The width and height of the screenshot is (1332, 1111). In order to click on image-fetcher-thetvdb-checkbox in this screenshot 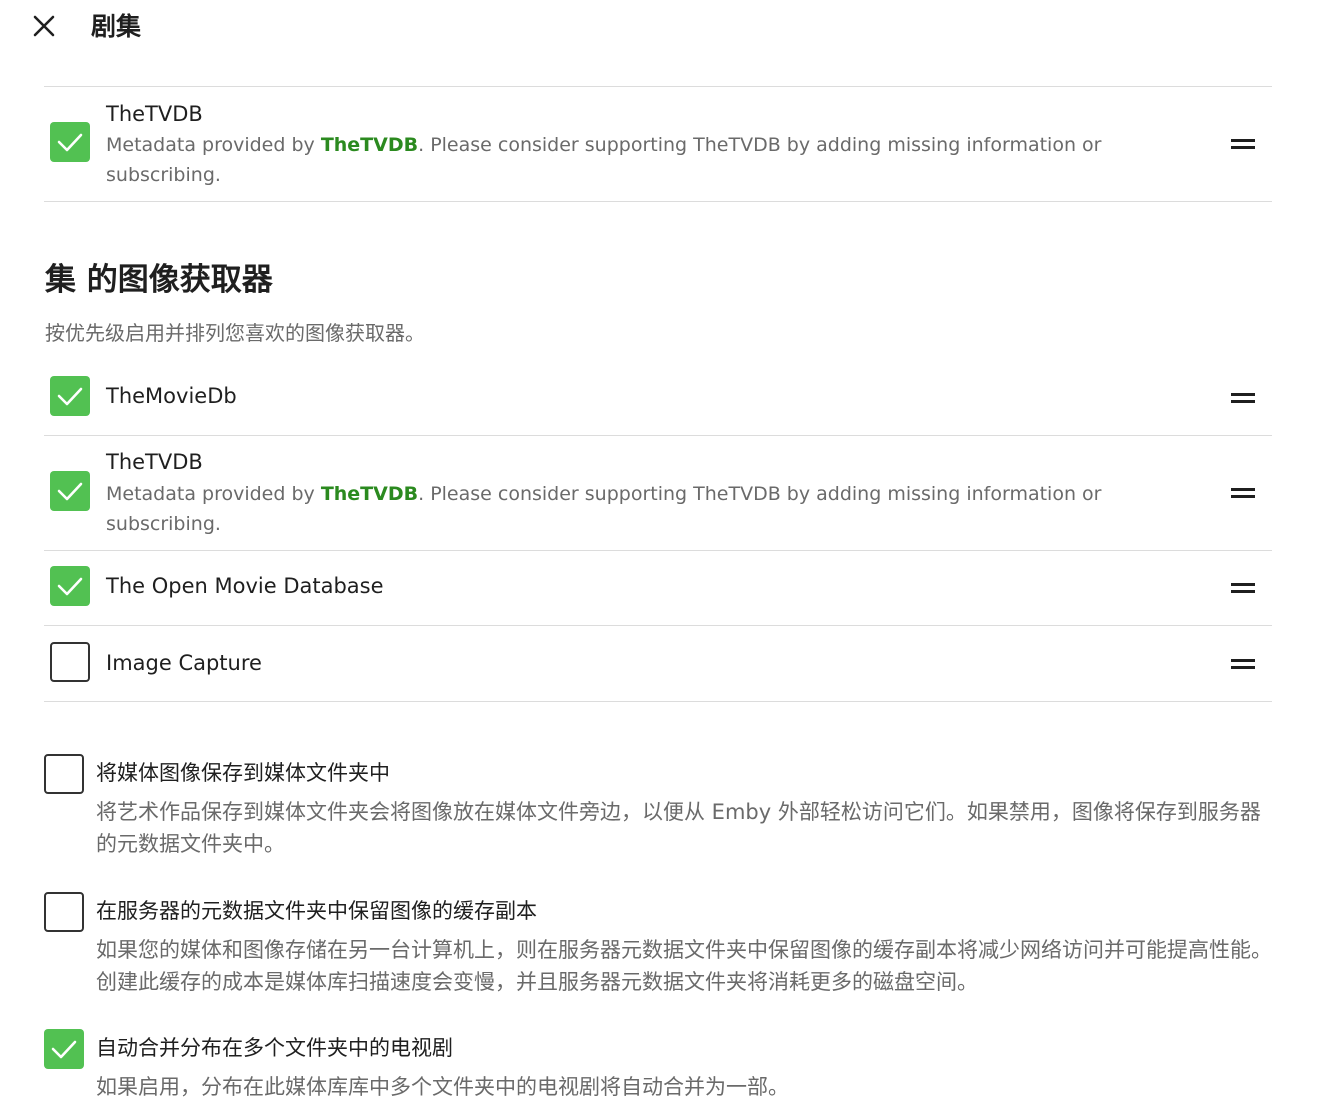, I will do `click(70, 491)`.